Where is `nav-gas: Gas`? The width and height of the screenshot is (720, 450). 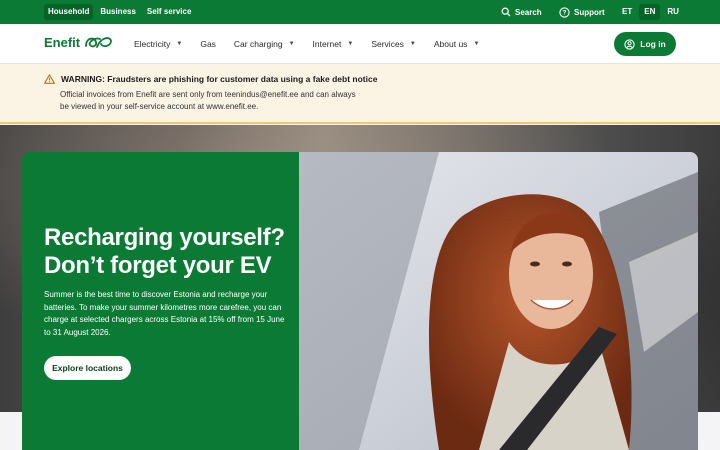 nav-gas: Gas is located at coordinates (208, 44).